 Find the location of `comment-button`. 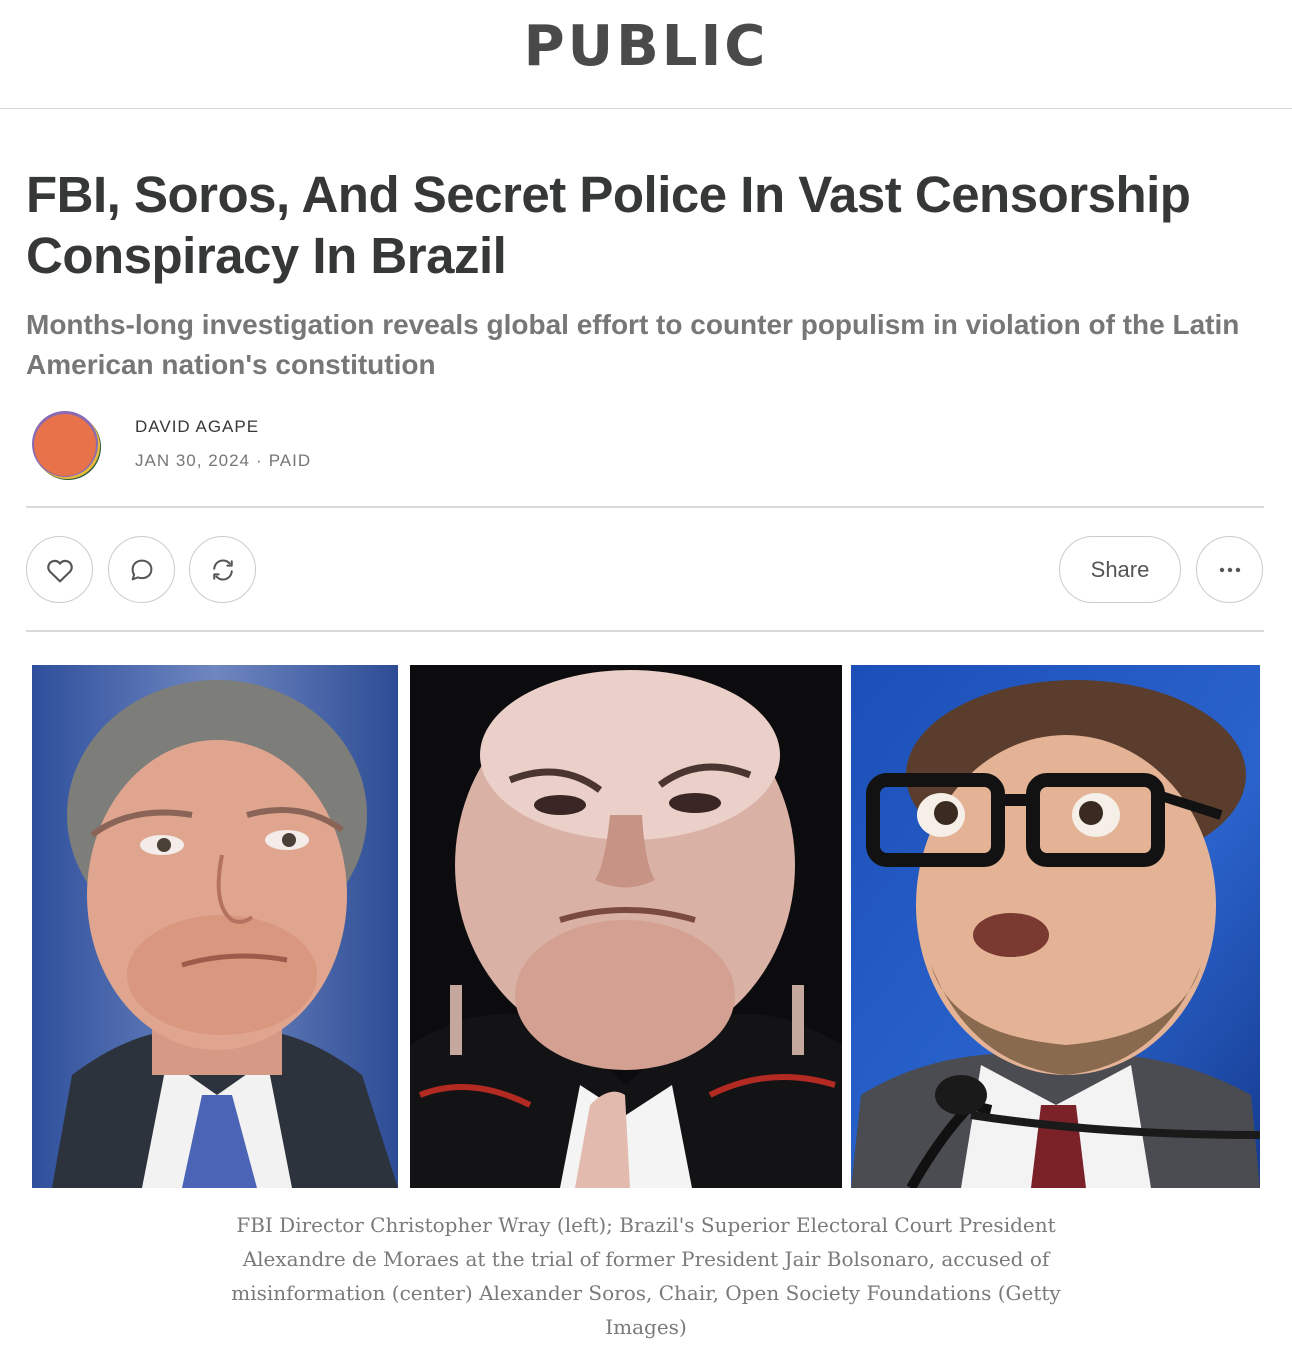

comment-button is located at coordinates (141, 569).